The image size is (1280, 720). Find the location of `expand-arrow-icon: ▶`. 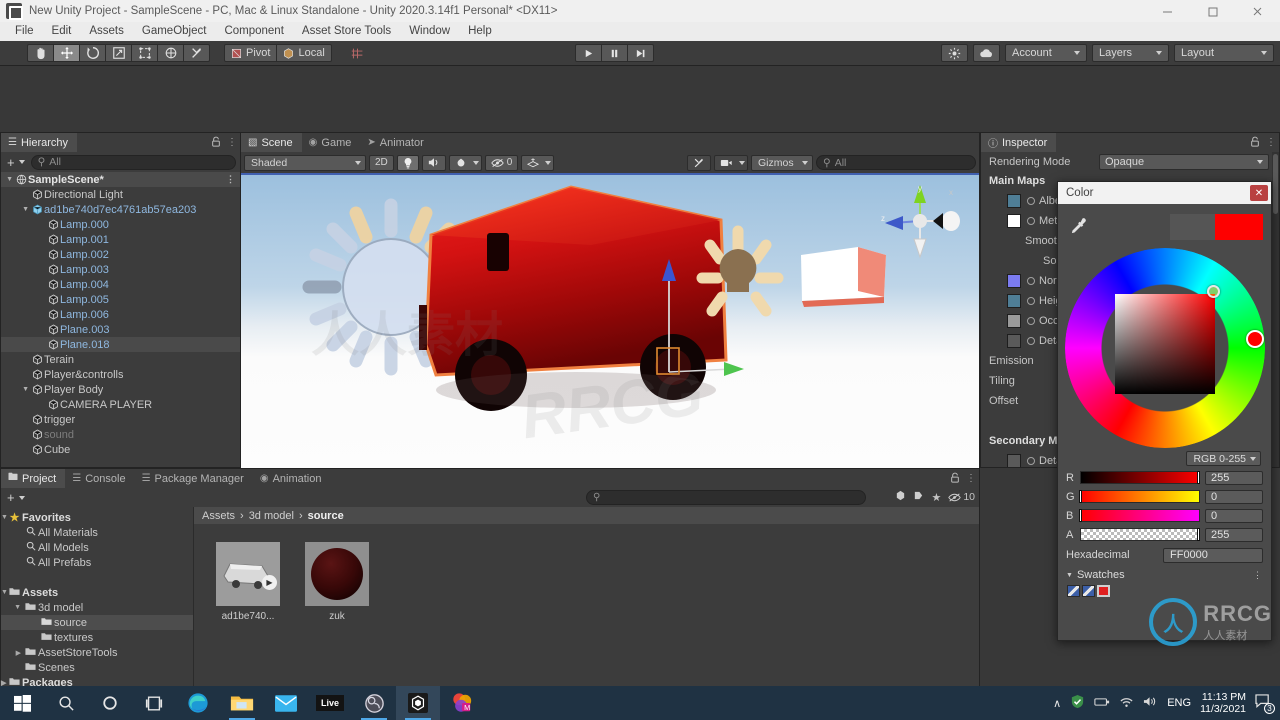

expand-arrow-icon: ▶ is located at coordinates (12, 653).